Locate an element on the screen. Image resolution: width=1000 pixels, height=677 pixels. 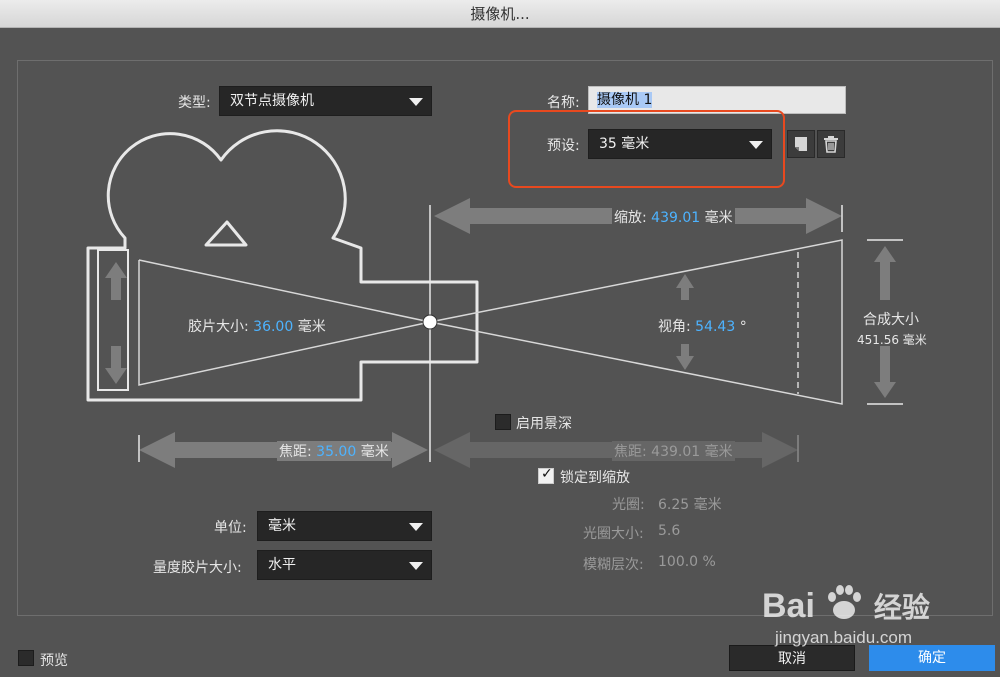
units-select: 毫米 is located at coordinates (344, 526).